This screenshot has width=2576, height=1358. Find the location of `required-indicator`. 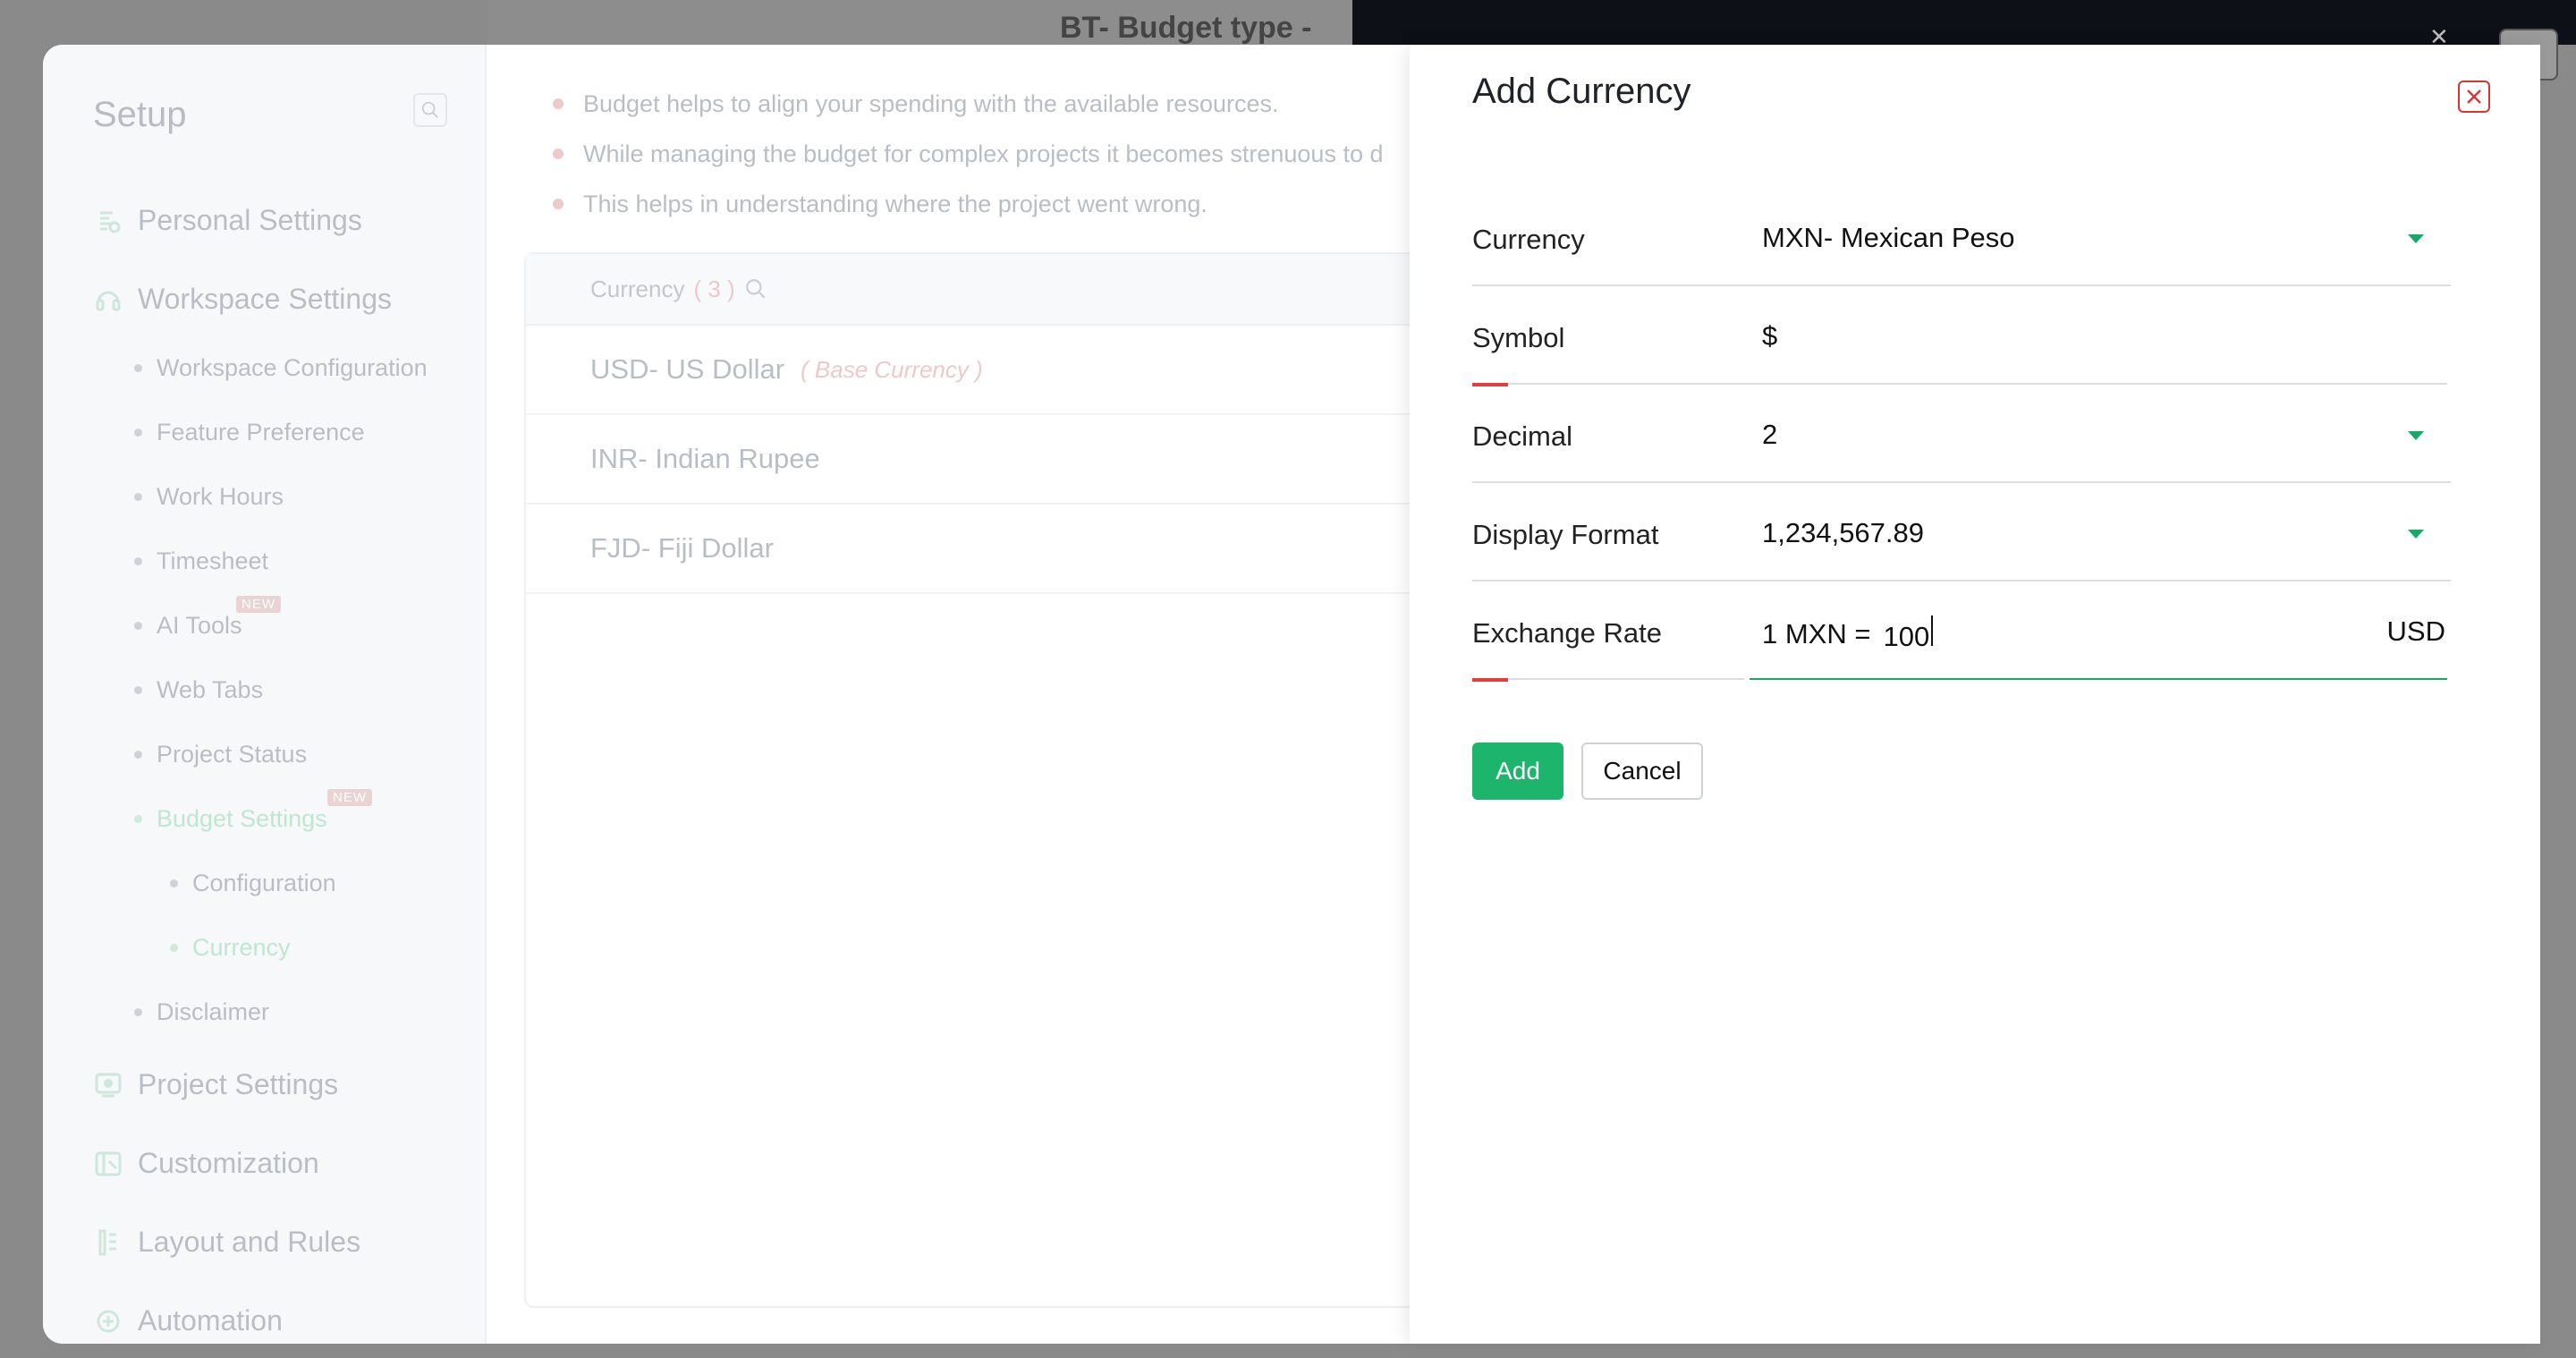

required-indicator is located at coordinates (1490, 680).